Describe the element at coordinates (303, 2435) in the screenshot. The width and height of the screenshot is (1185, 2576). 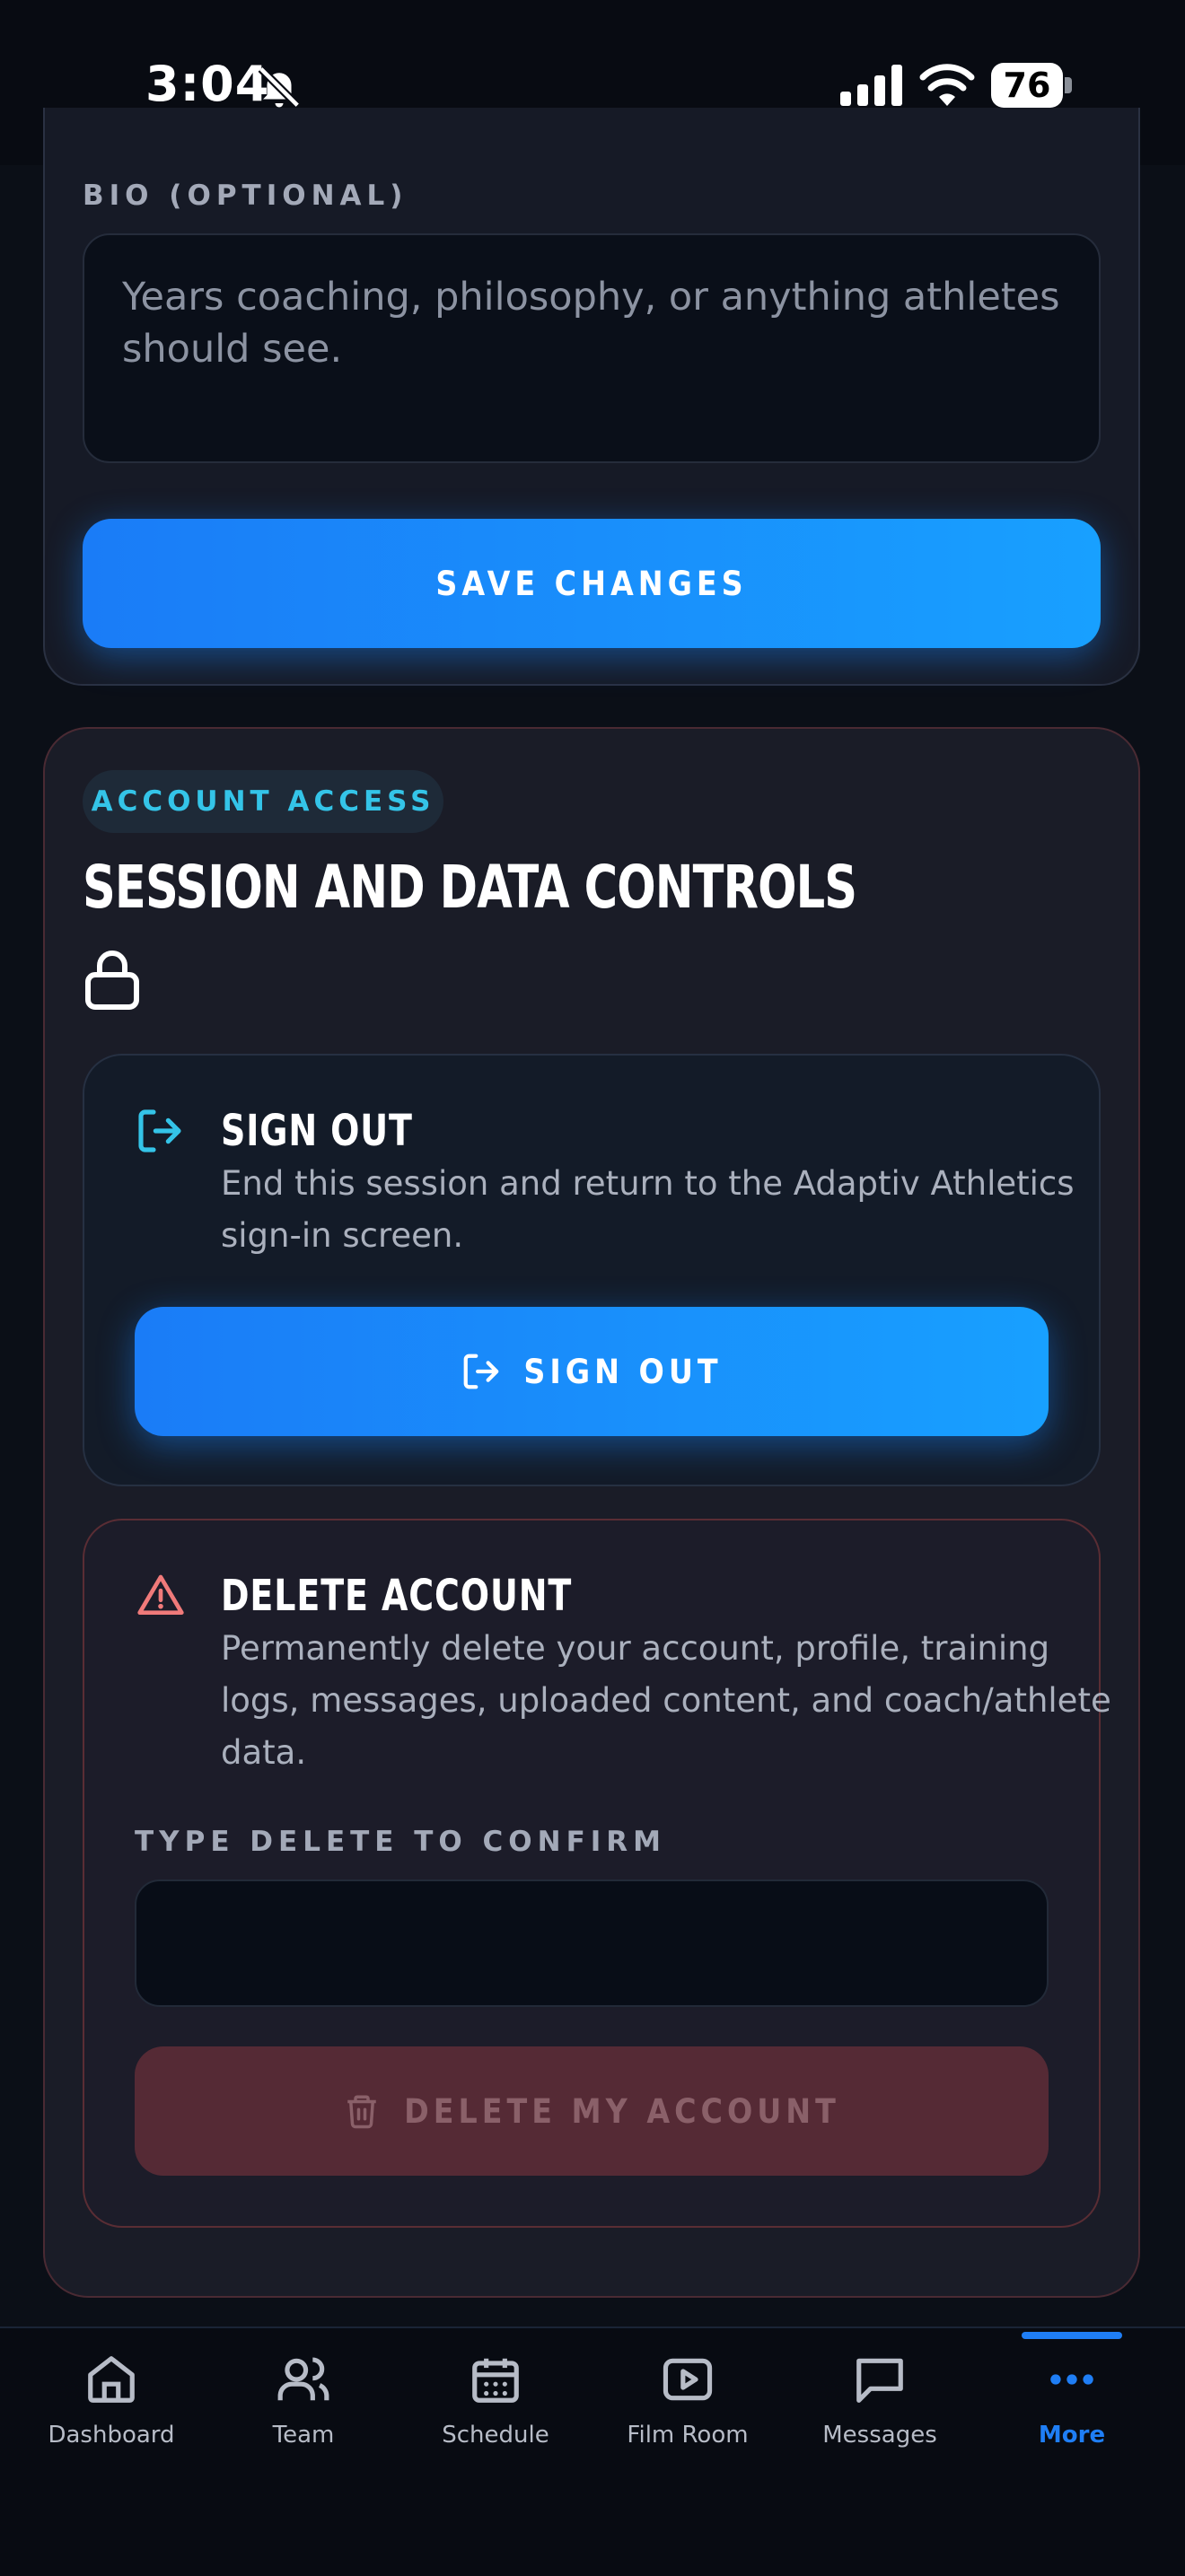
I see `tab-label: Team` at that location.